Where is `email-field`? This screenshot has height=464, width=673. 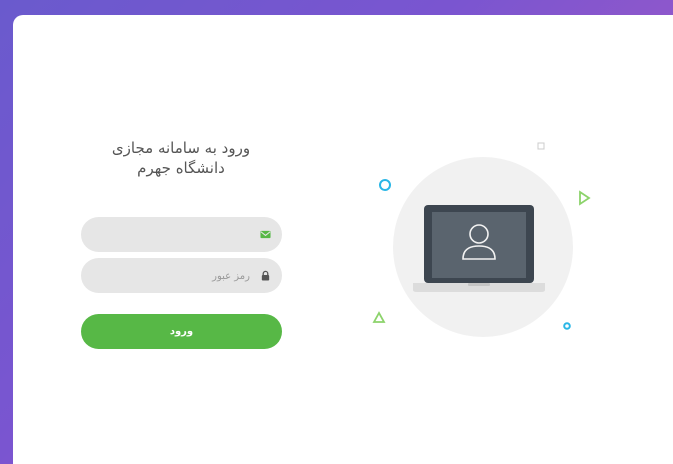
email-field is located at coordinates (181, 235).